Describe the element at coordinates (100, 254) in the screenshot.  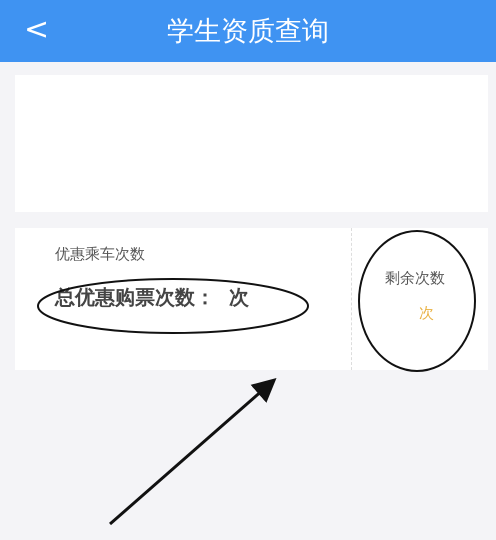
I see `section-label: 优惠乘车次数` at that location.